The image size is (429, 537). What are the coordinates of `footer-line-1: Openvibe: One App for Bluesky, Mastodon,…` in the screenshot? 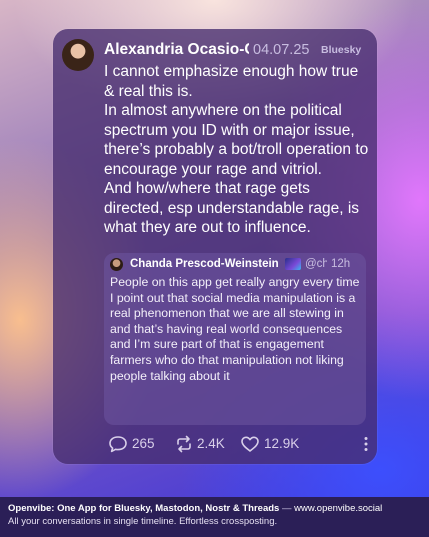 It's located at (195, 509).